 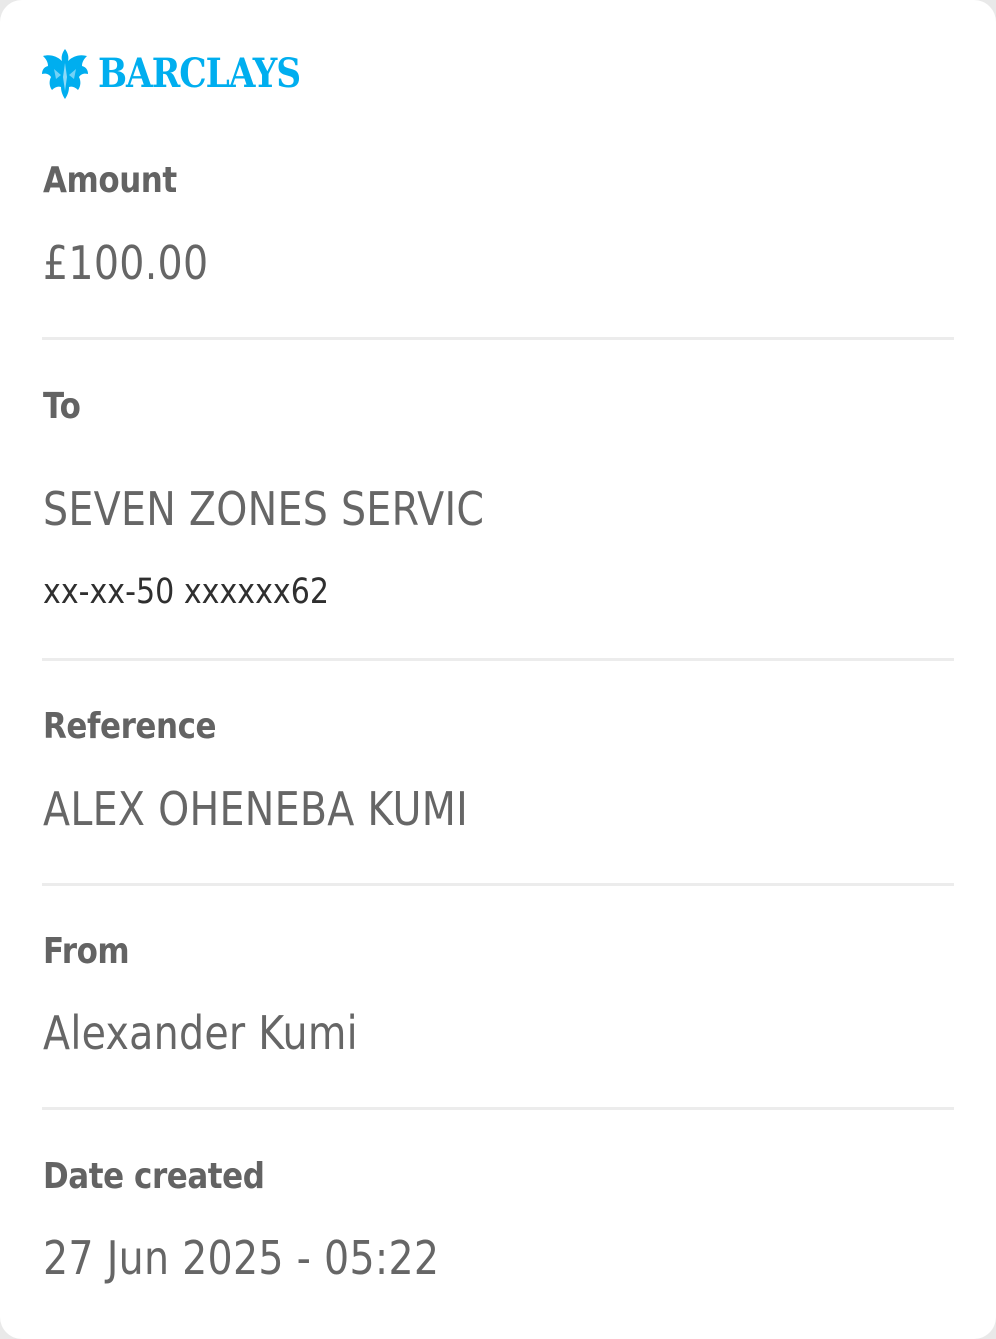 I want to click on date-created-value: 27 Jun 2025 - 05:22, so click(x=241, y=1258).